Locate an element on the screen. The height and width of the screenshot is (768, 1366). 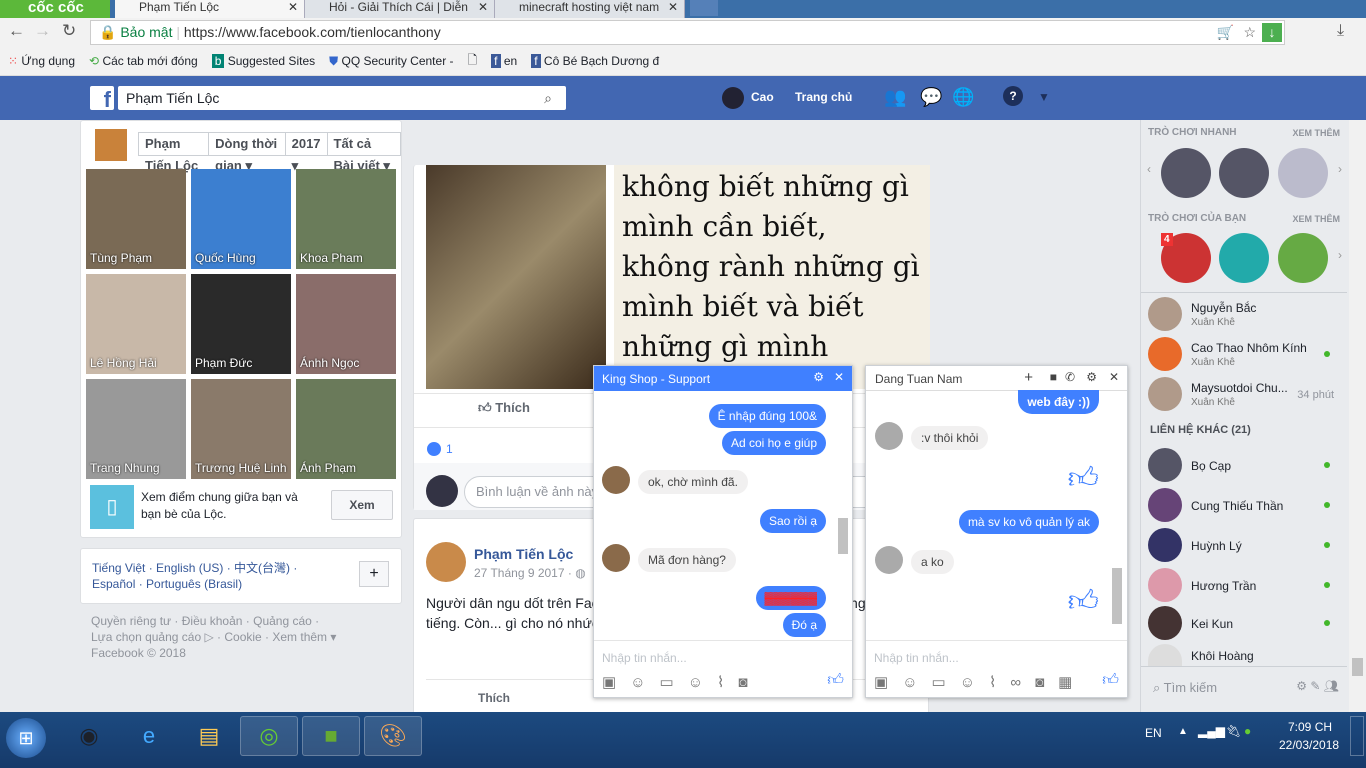
phone-icon: ✆ is located at coordinates (1070, 377).